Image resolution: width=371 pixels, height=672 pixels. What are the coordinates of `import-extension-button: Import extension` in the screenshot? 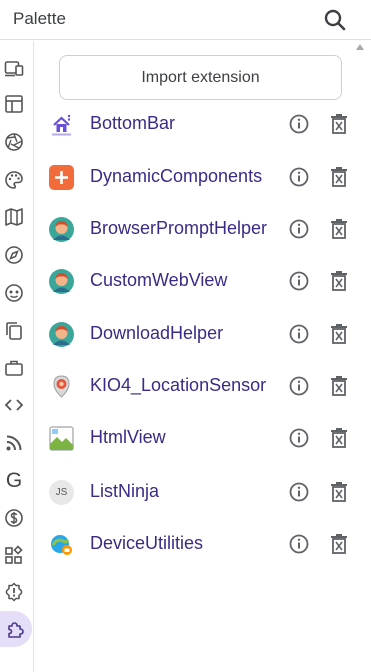 It's located at (200, 77).